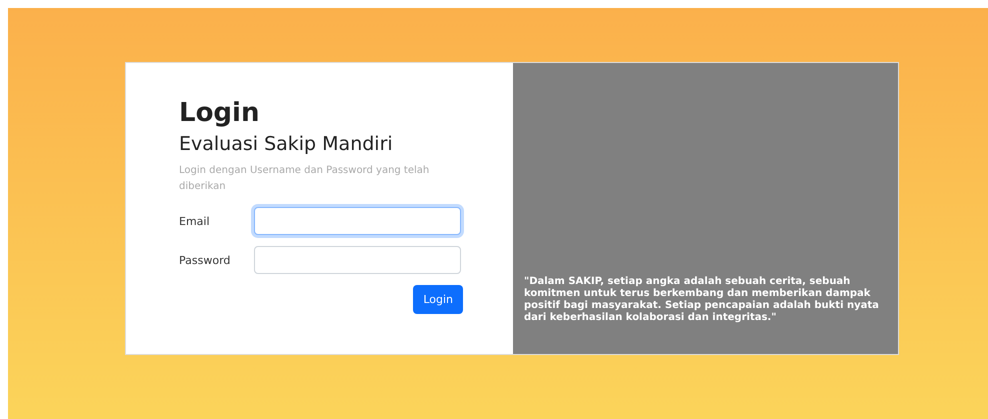 The image size is (988, 419). I want to click on login-button: Login, so click(438, 299).